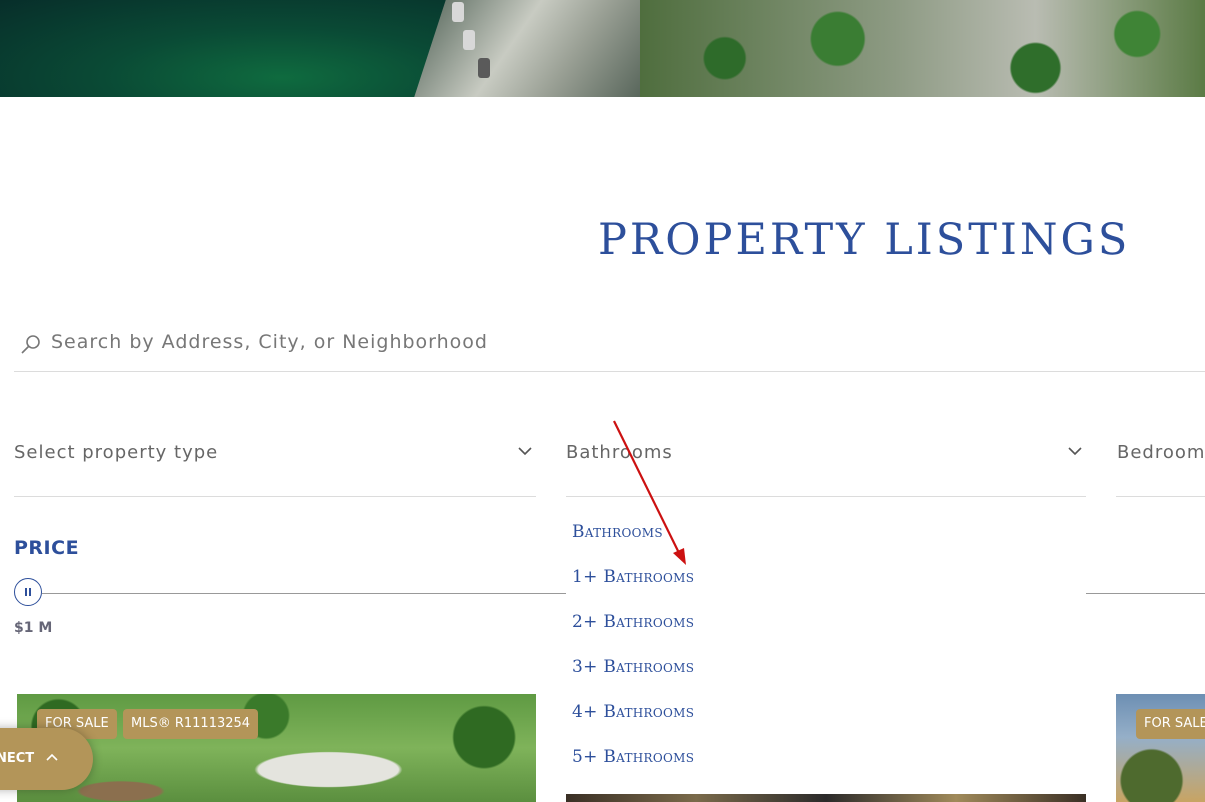 This screenshot has width=1205, height=802. What do you see at coordinates (633, 622) in the screenshot?
I see `dropdown-option: 2+ Bathrooms` at bounding box center [633, 622].